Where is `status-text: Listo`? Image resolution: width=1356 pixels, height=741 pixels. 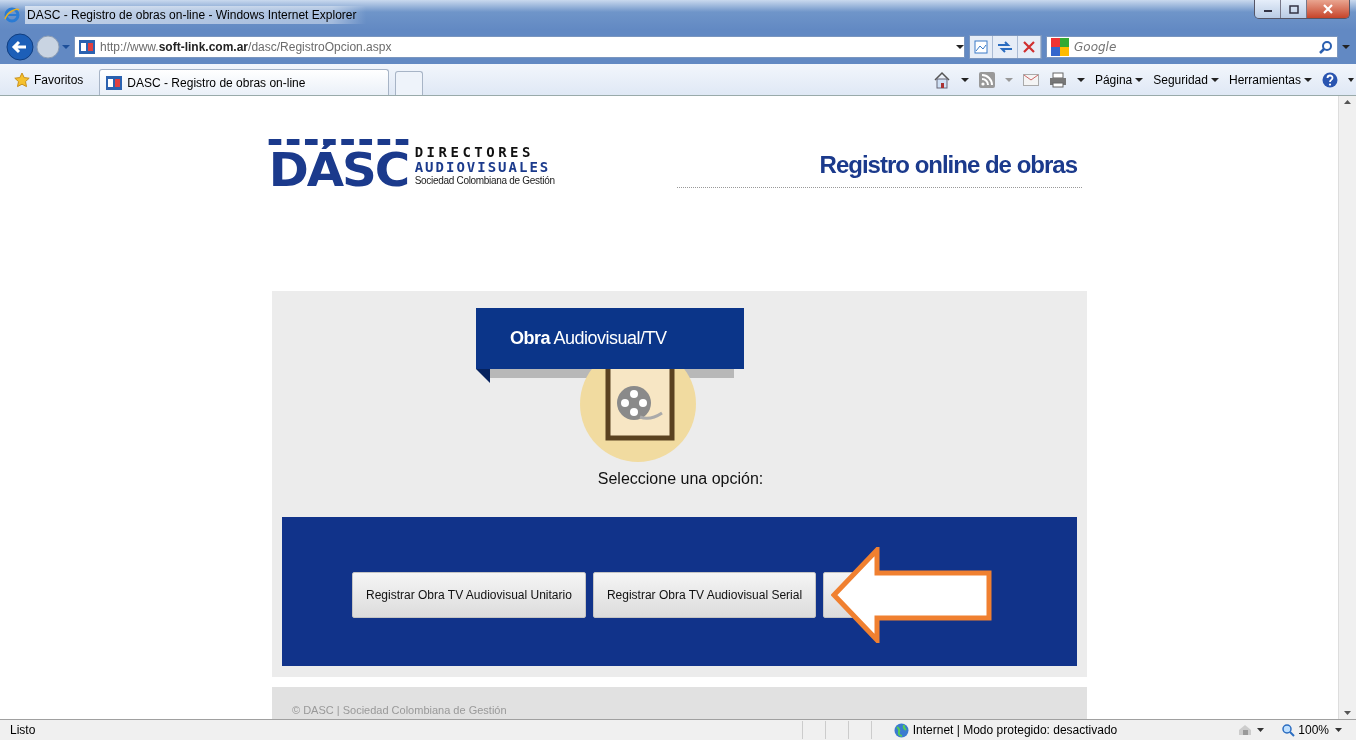
status-text: Listo is located at coordinates (23, 730).